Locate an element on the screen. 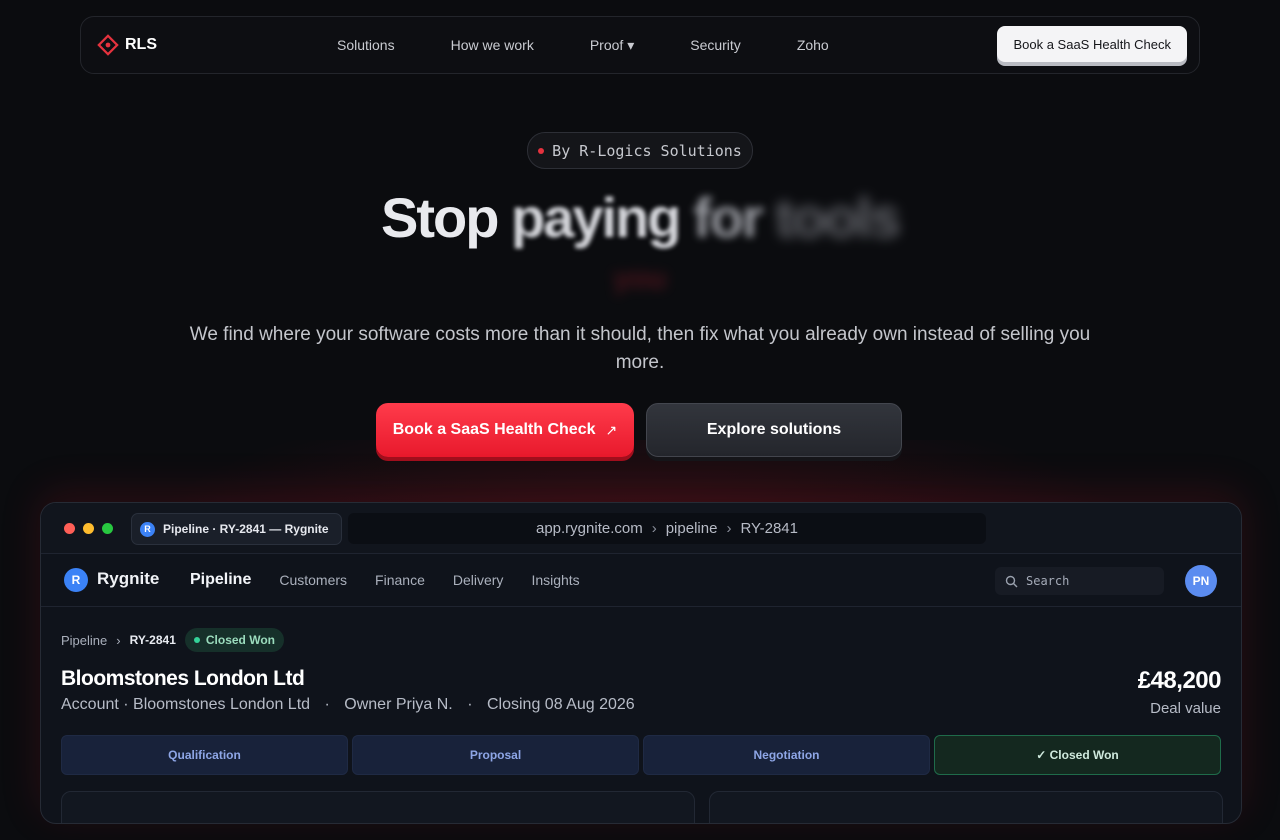 This screenshot has height=840, width=1280. stage-negotiation: Negotiation is located at coordinates (786, 755).